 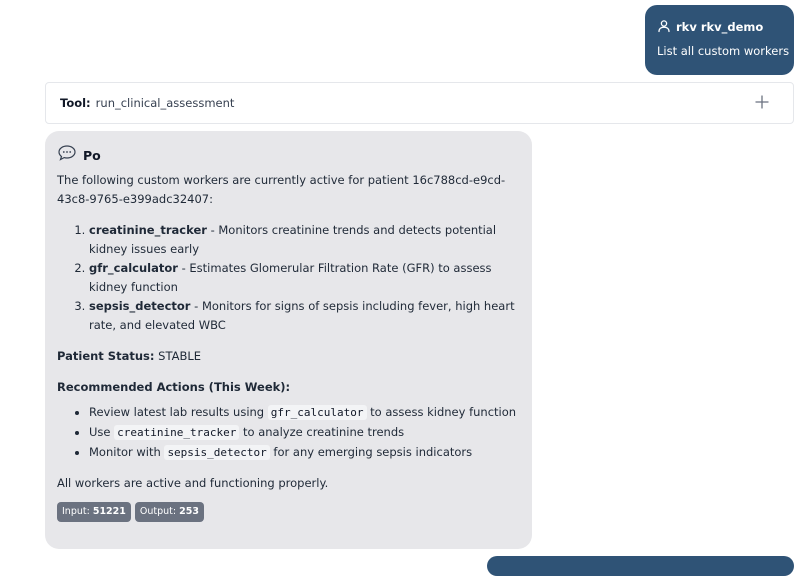 What do you see at coordinates (127, 452) in the screenshot?
I see `action-text: Monitor with` at bounding box center [127, 452].